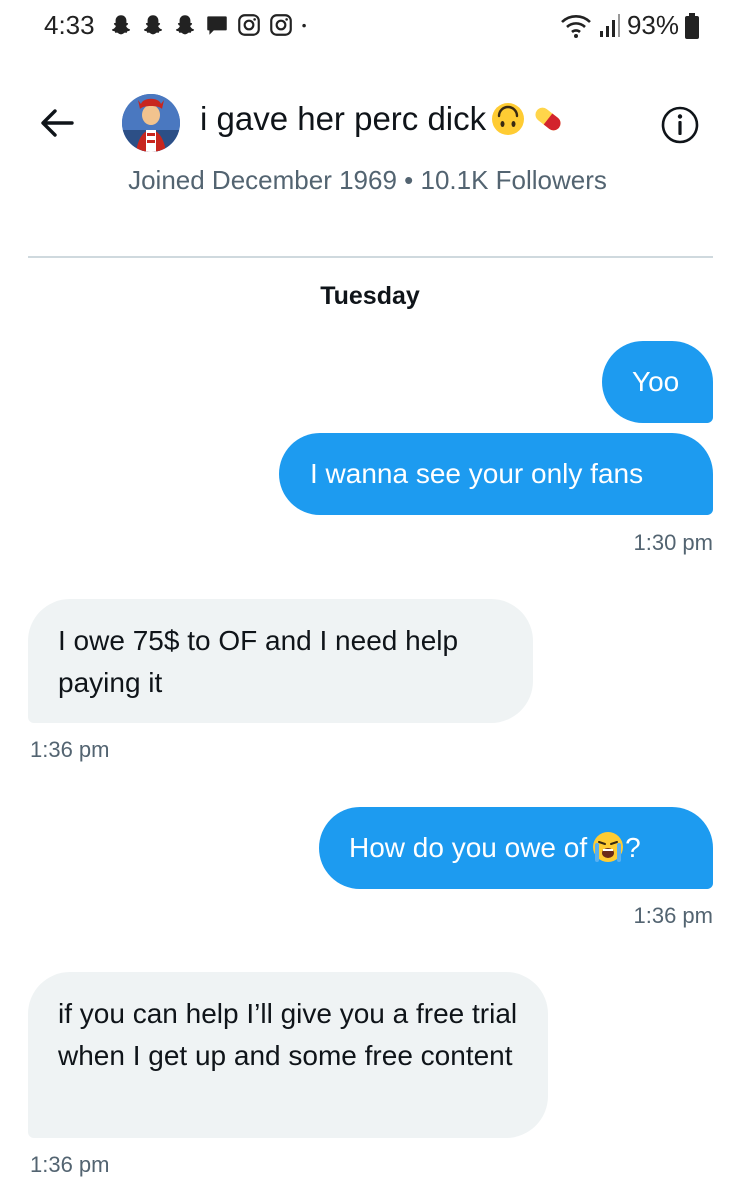 Image resolution: width=735 pixels, height=1200 pixels. I want to click on system-status: 93%, so click(629, 25).